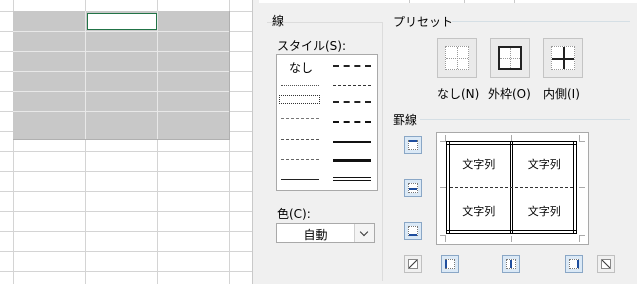  I want to click on line-style-dense-dashed, so click(300, 118).